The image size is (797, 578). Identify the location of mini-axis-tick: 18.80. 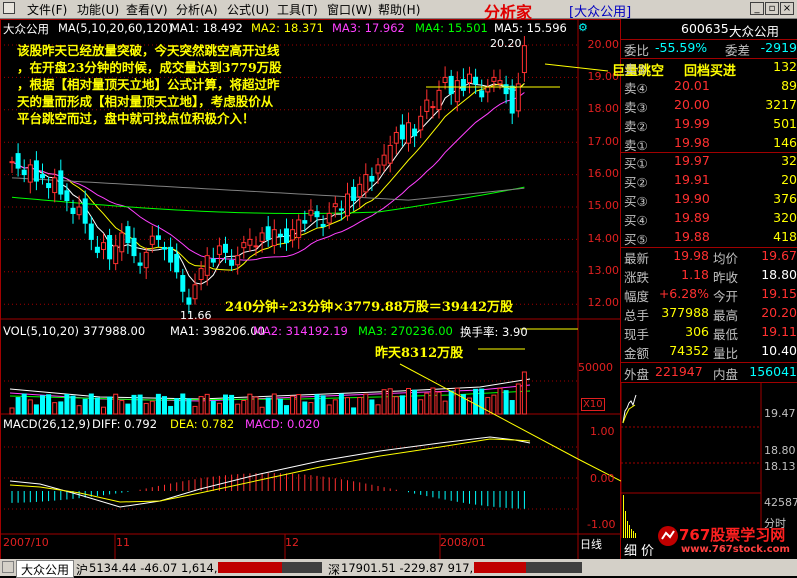
(780, 450).